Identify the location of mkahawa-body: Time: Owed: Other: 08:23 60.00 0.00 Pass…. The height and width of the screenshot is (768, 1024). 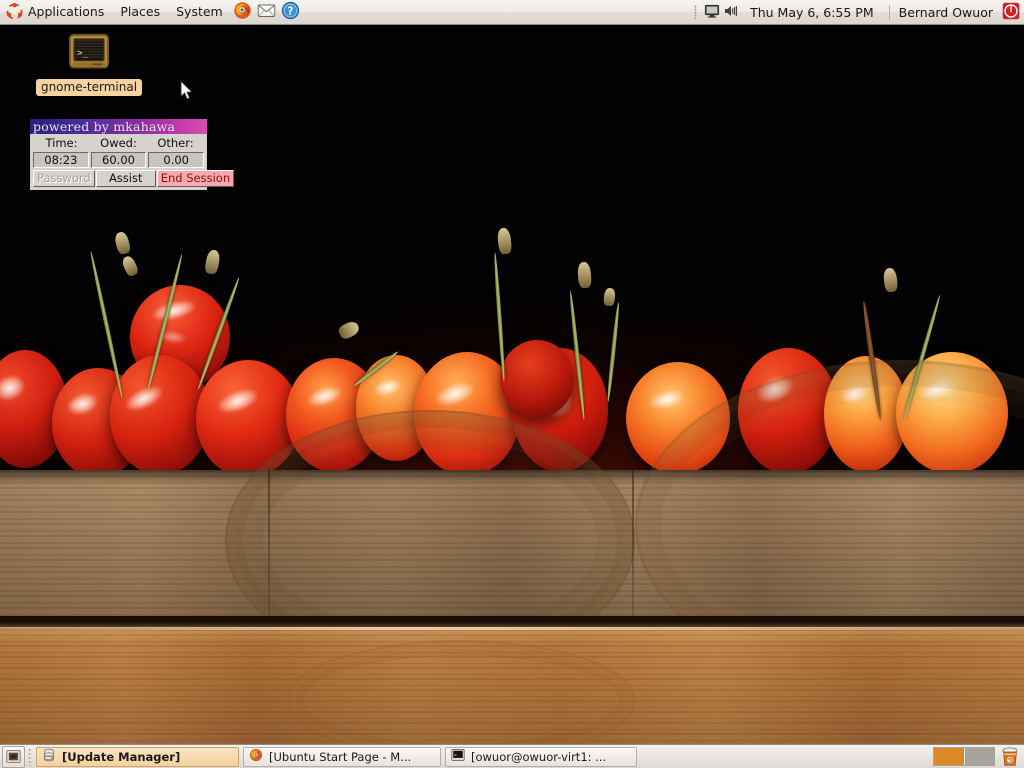
(132, 162).